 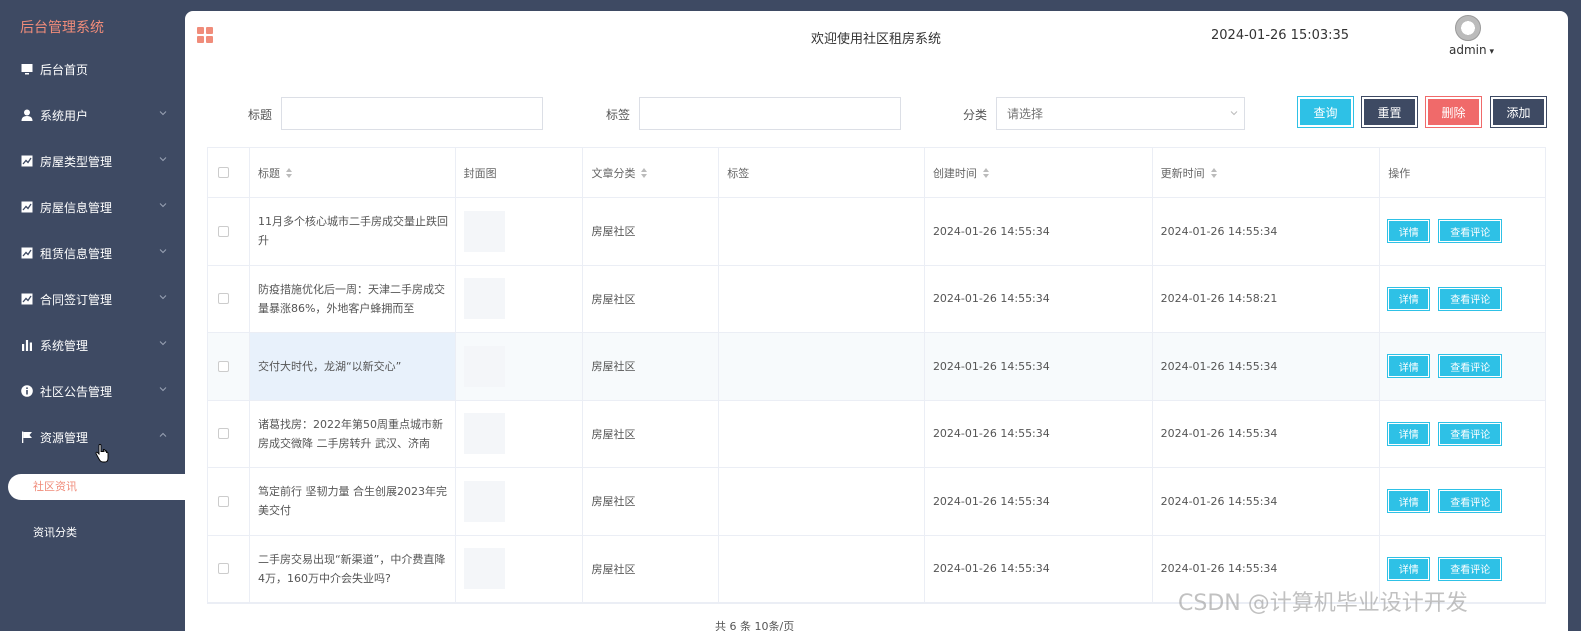 I want to click on reset-button: 重置, so click(x=1389, y=112).